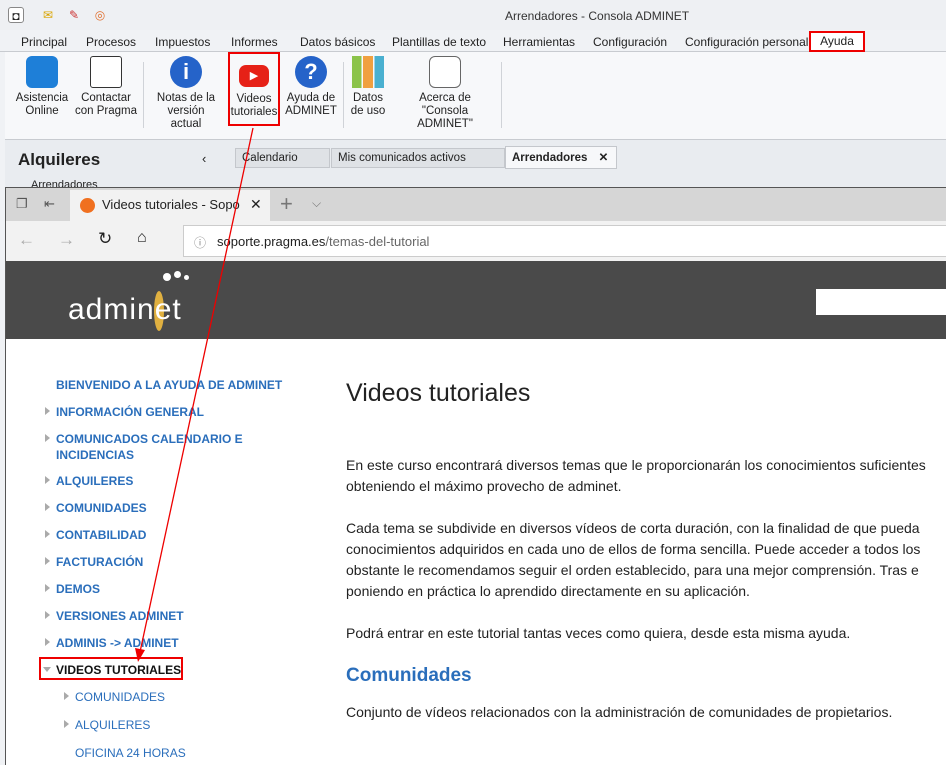 The height and width of the screenshot is (765, 946). I want to click on annotation-arrow, so click(194, 394).